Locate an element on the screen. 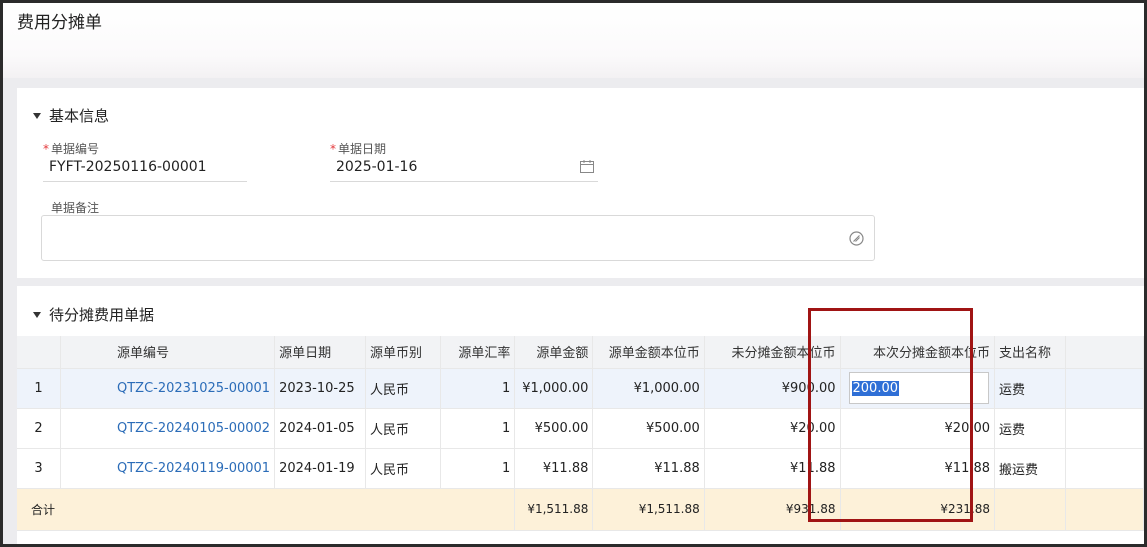  doc-no-field: FYFT-20250116-00001 is located at coordinates (145, 168).